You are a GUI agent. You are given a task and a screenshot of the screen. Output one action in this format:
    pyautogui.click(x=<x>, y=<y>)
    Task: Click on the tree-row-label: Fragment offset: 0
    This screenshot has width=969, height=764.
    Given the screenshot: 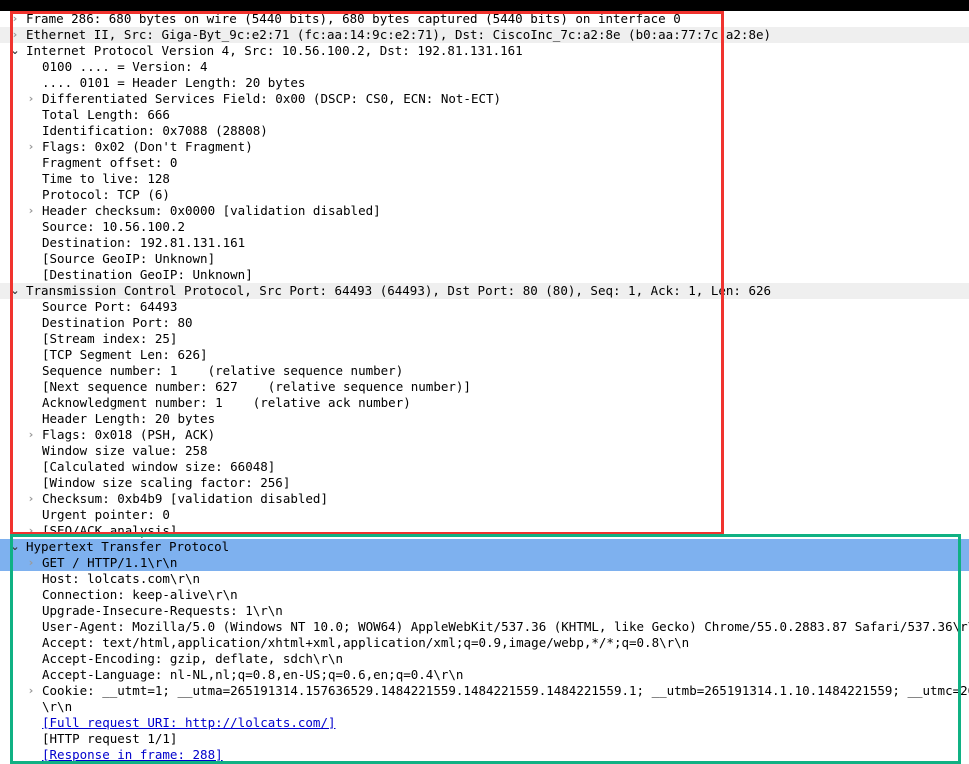 What is the action you would take?
    pyautogui.click(x=110, y=162)
    